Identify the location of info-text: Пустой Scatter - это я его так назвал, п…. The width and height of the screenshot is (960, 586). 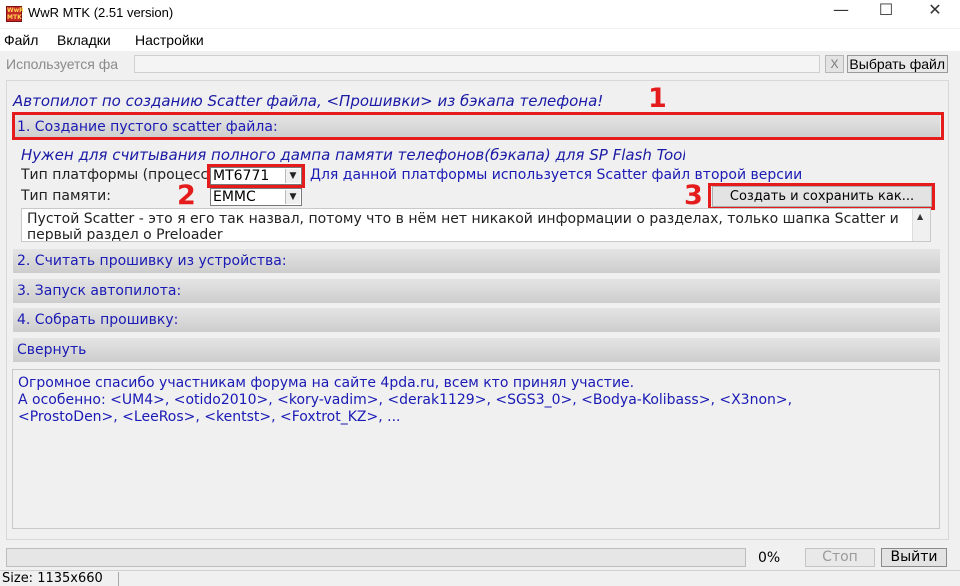
(463, 226).